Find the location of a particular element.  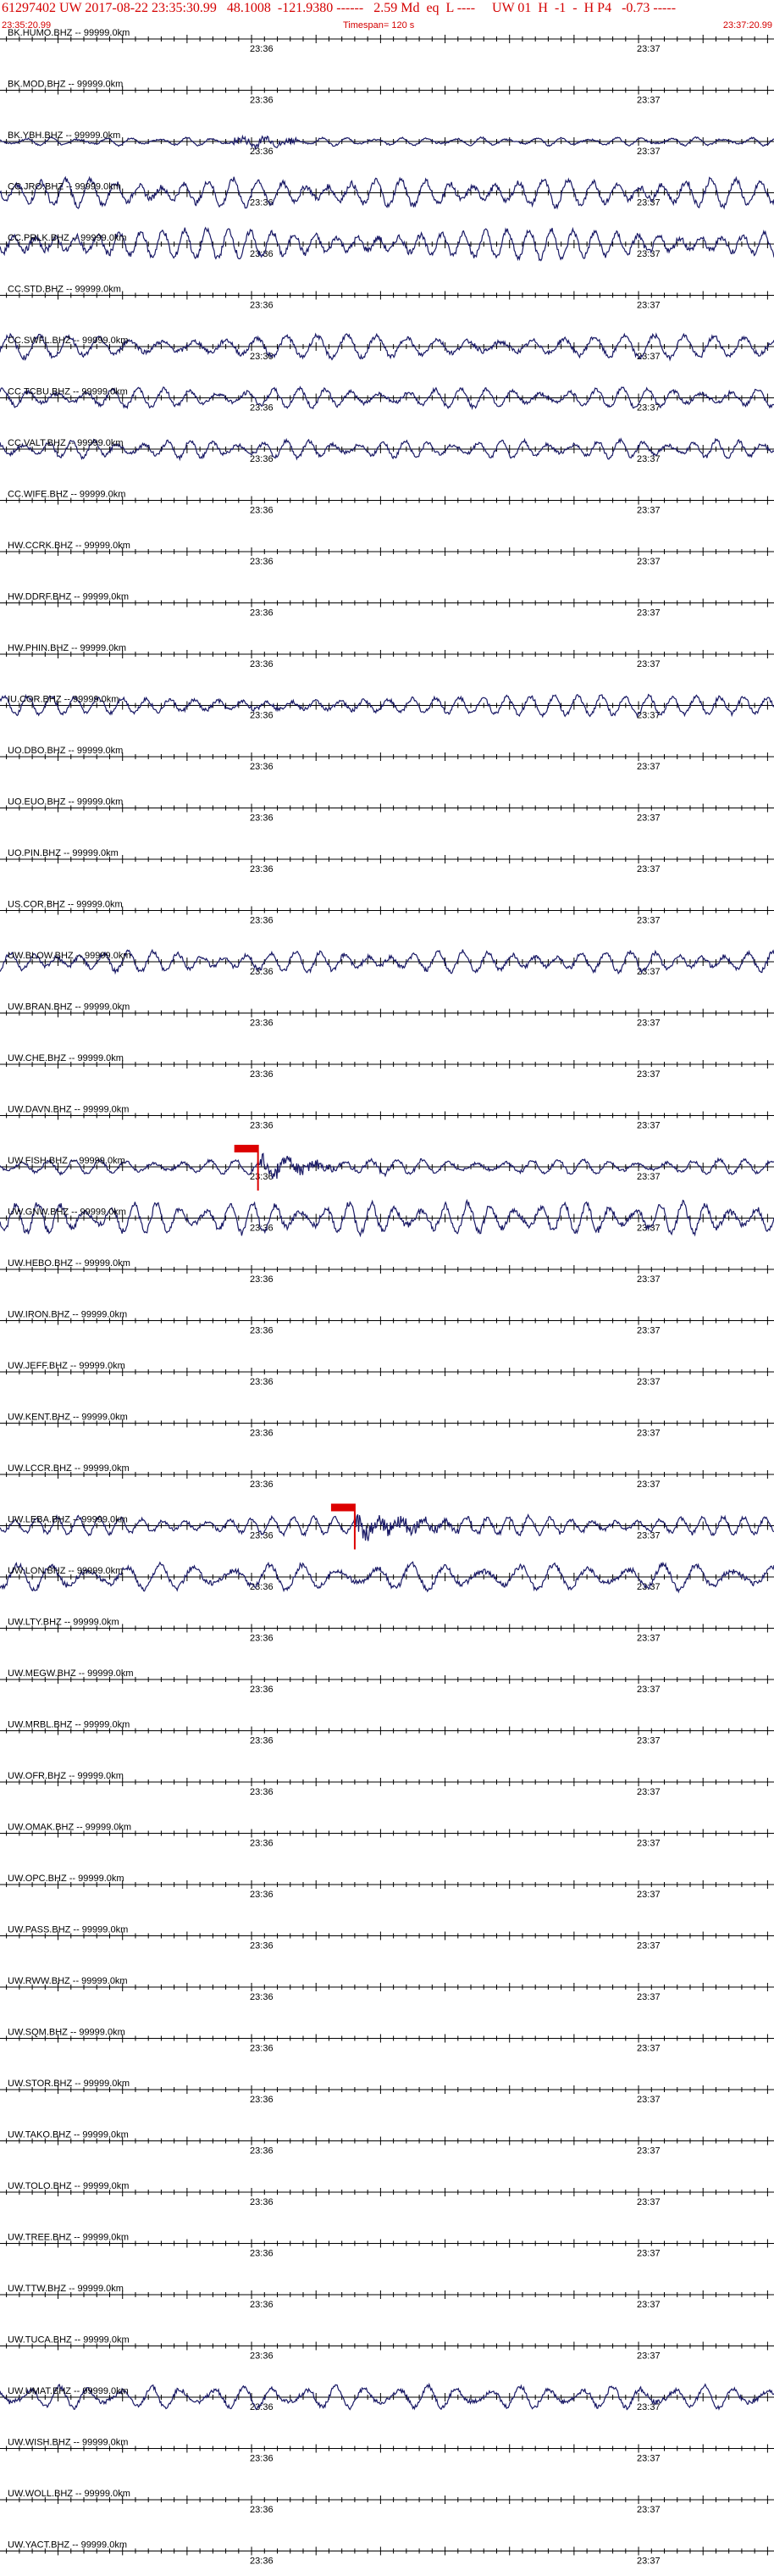

trace-row: 23:36 23:37 UO.PIN.BHZ -- 99999.0km is located at coordinates (387, 861).